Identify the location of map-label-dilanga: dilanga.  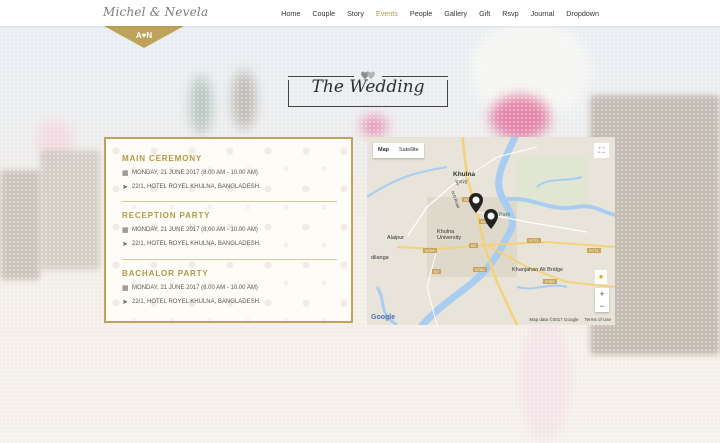
(380, 258).